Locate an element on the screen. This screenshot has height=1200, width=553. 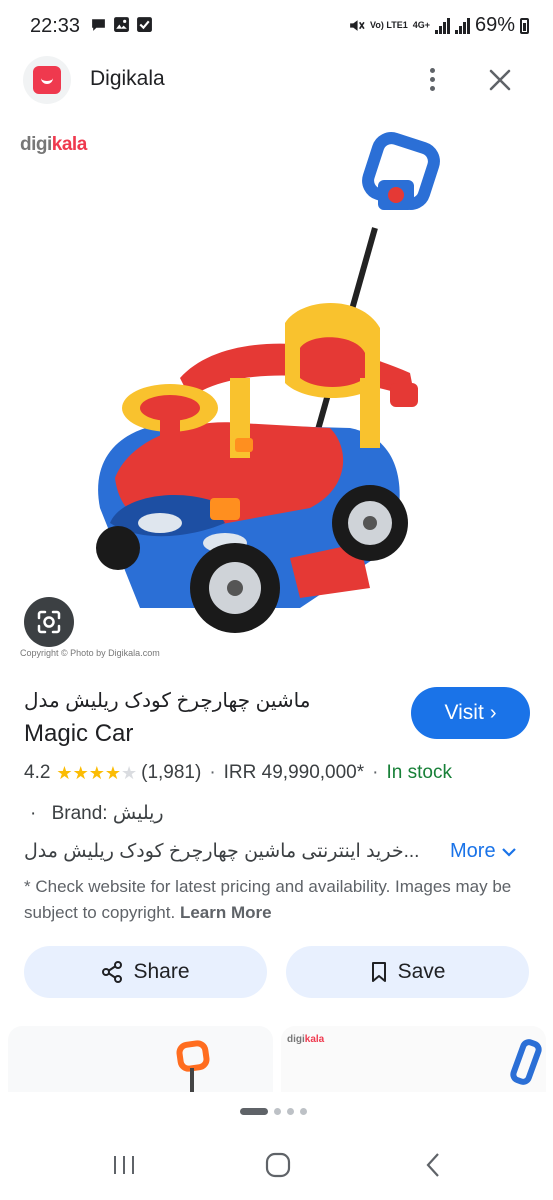
network-label: Vo) LTE1 is located at coordinates (389, 25).